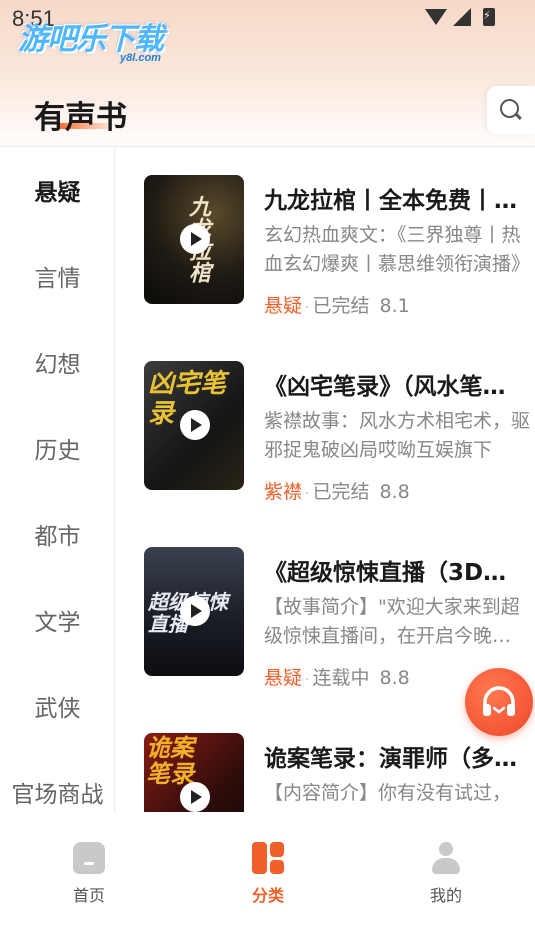 The width and height of the screenshot is (535, 951). I want to click on search-button, so click(511, 110).